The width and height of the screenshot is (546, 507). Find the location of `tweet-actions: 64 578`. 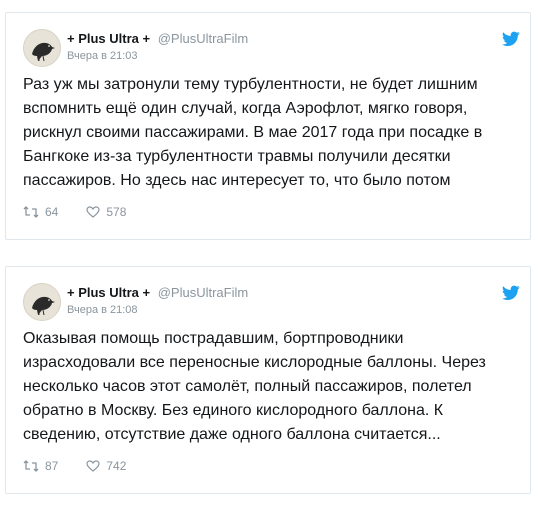

tweet-actions: 64 578 is located at coordinates (88, 212).